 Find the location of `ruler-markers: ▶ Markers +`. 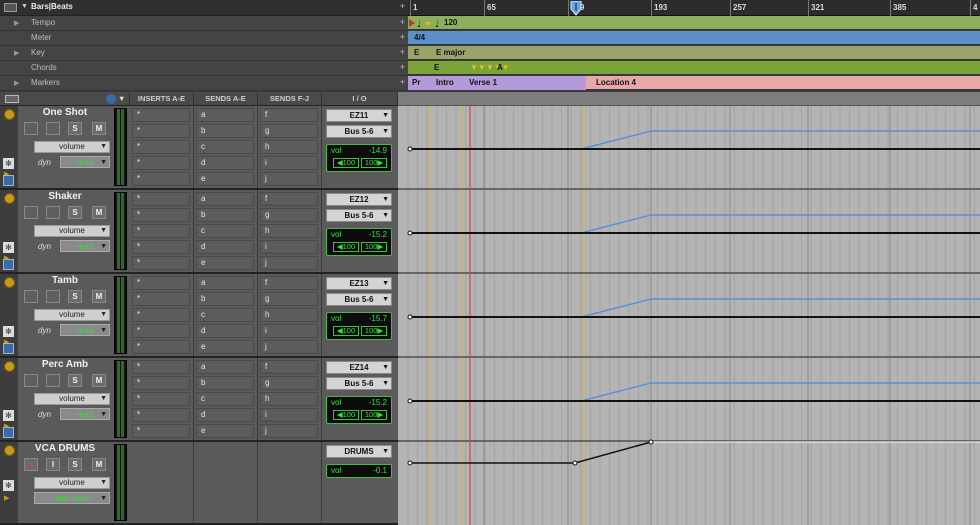

ruler-markers: ▶ Markers + is located at coordinates (204, 83).